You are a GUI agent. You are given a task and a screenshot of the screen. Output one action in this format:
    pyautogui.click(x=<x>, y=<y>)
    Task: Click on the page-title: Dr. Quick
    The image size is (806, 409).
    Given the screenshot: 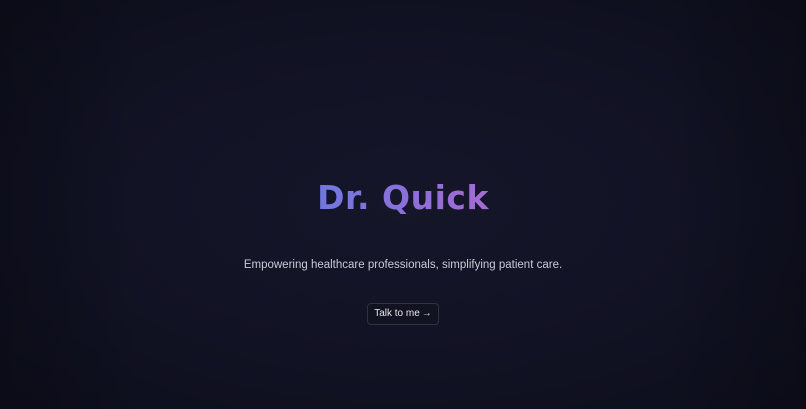 What is the action you would take?
    pyautogui.click(x=403, y=197)
    